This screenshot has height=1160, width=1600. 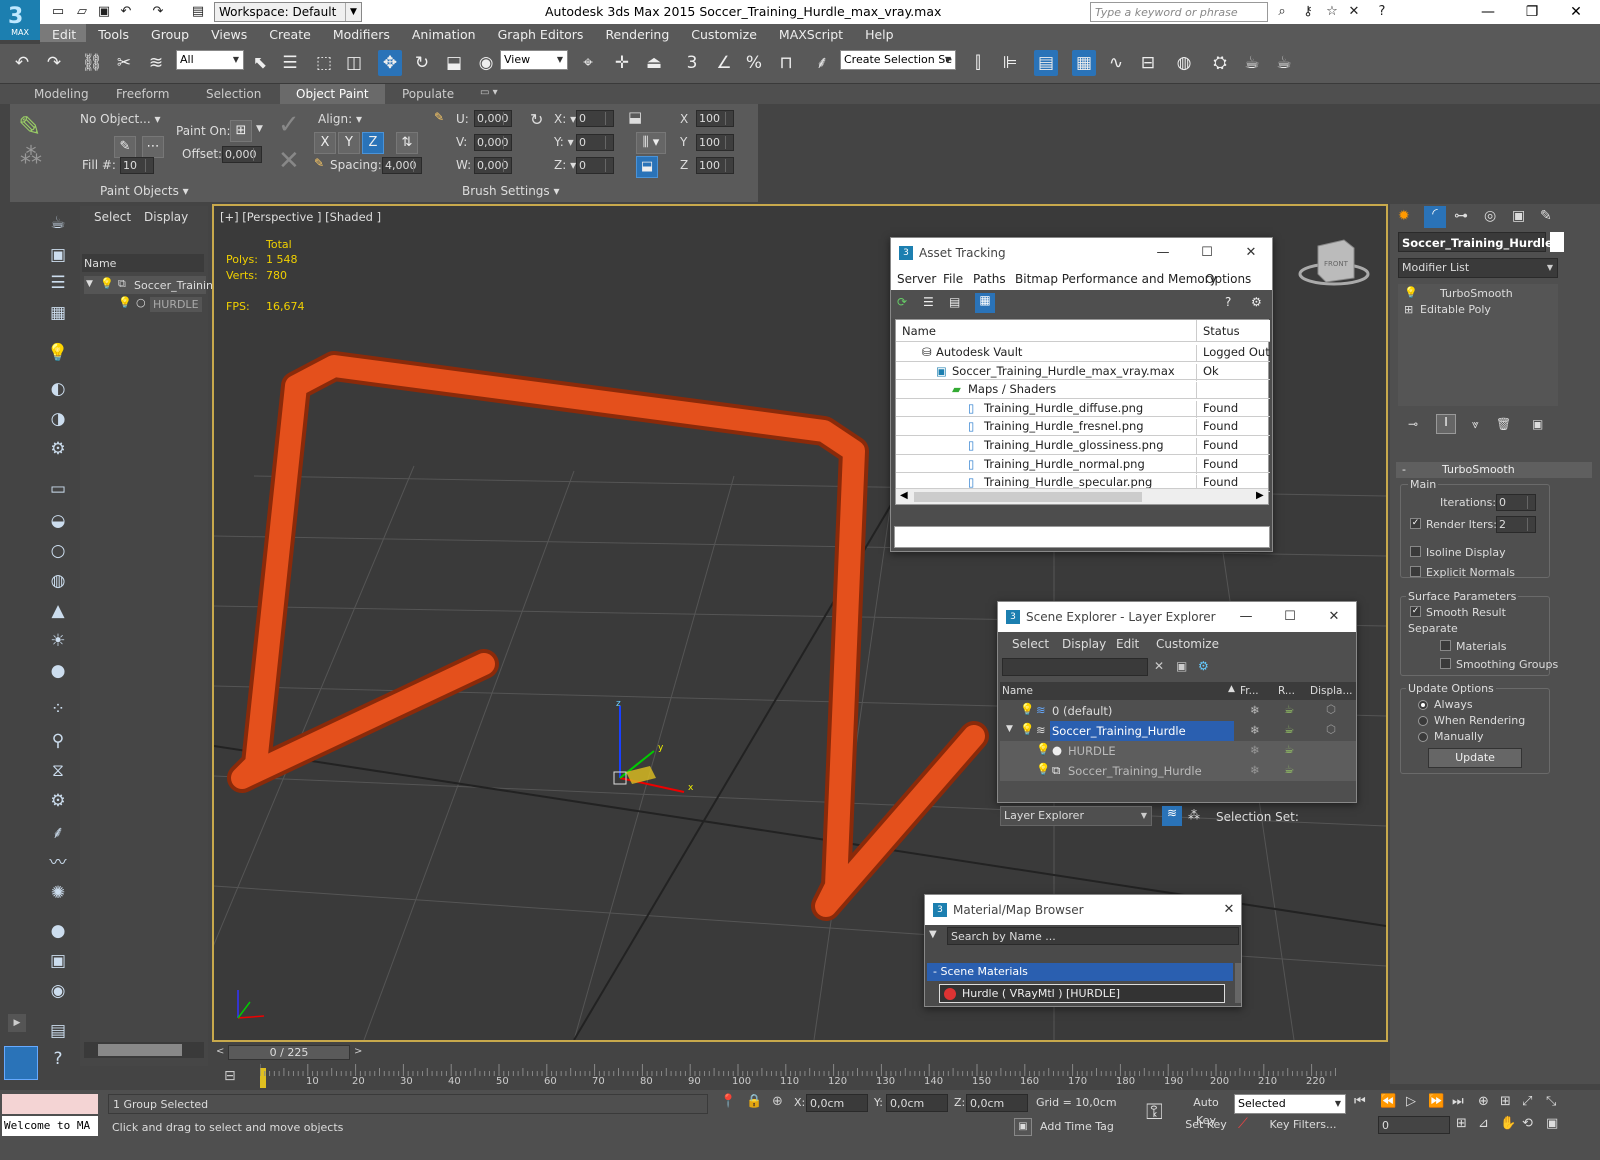 I want to click on menu-animation: Animation, so click(x=443, y=33).